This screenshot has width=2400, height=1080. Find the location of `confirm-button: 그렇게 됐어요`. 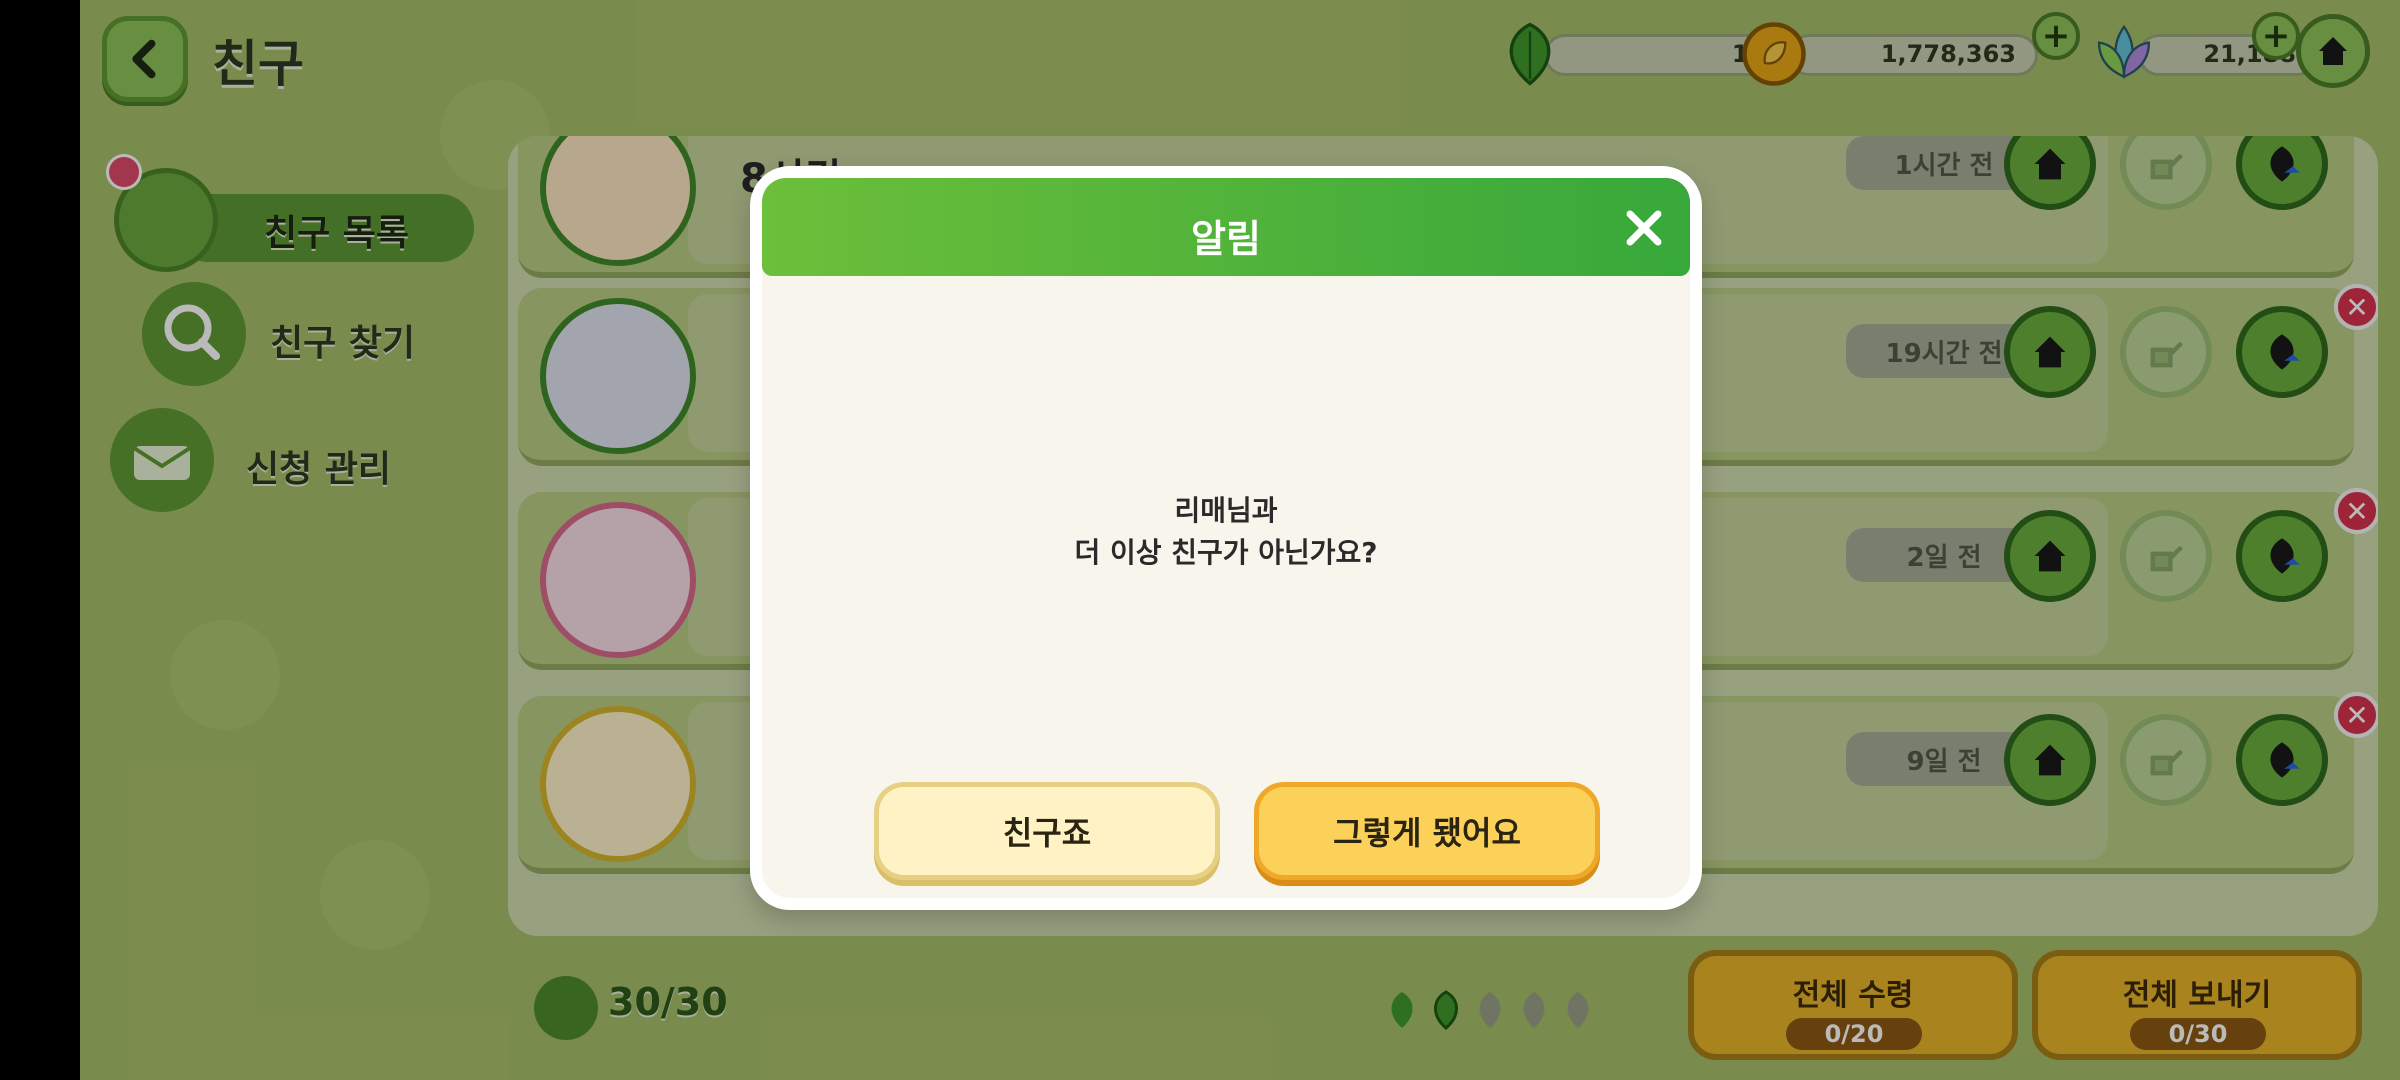

confirm-button: 그렇게 됐어요 is located at coordinates (1427, 831).